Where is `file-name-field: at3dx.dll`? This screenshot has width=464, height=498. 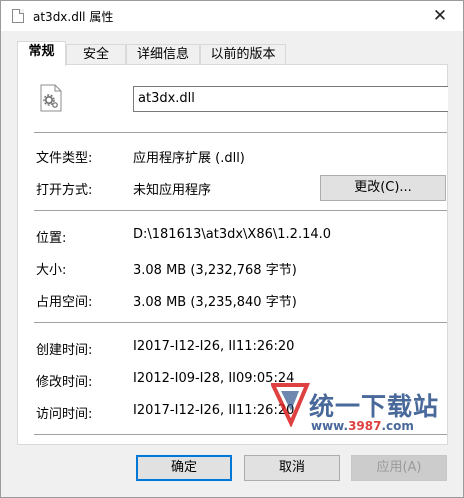 file-name-field: at3dx.dll is located at coordinates (290, 99).